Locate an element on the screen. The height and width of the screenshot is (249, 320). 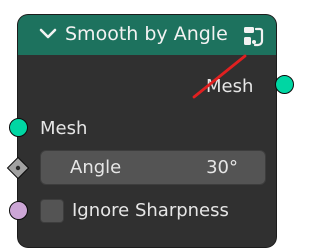
input-label-mesh: Mesh is located at coordinates (64, 128).